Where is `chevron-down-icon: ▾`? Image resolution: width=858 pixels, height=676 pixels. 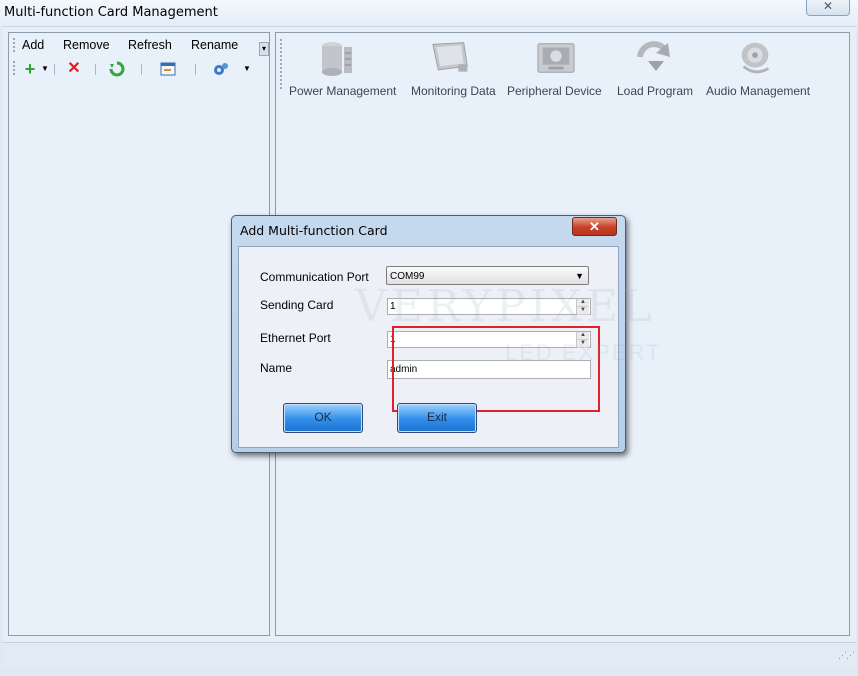
chevron-down-icon: ▾ is located at coordinates (263, 48).